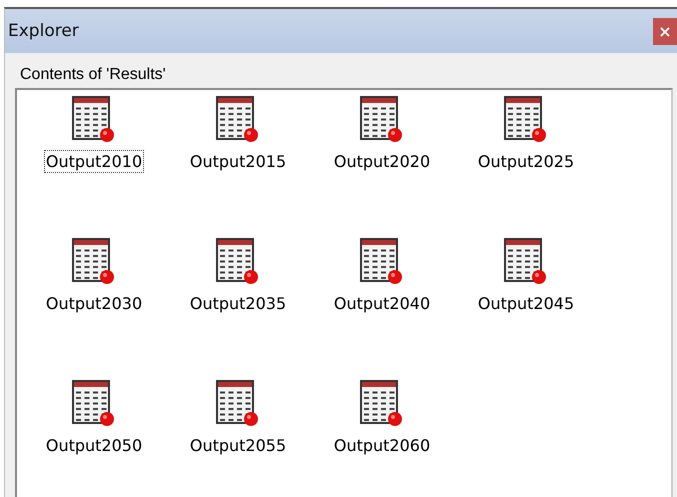 This screenshot has width=677, height=497. Describe the element at coordinates (665, 31) in the screenshot. I see `close-button: ×` at that location.